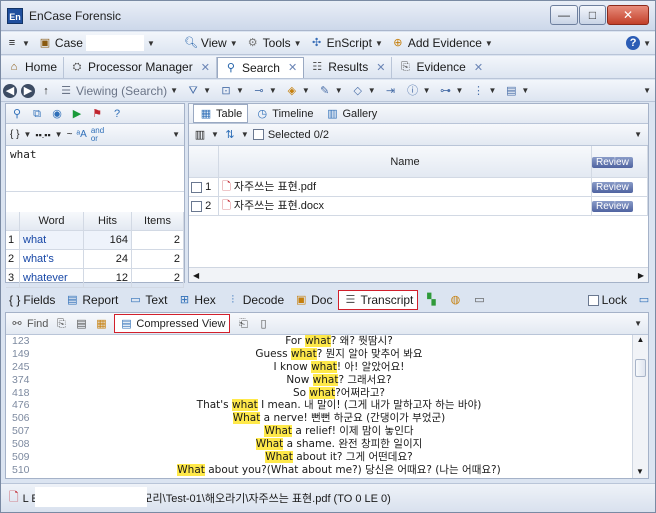  Describe the element at coordinates (351, 114) in the screenshot. I see `gallery-view-tab: ▥ Gallery` at that location.